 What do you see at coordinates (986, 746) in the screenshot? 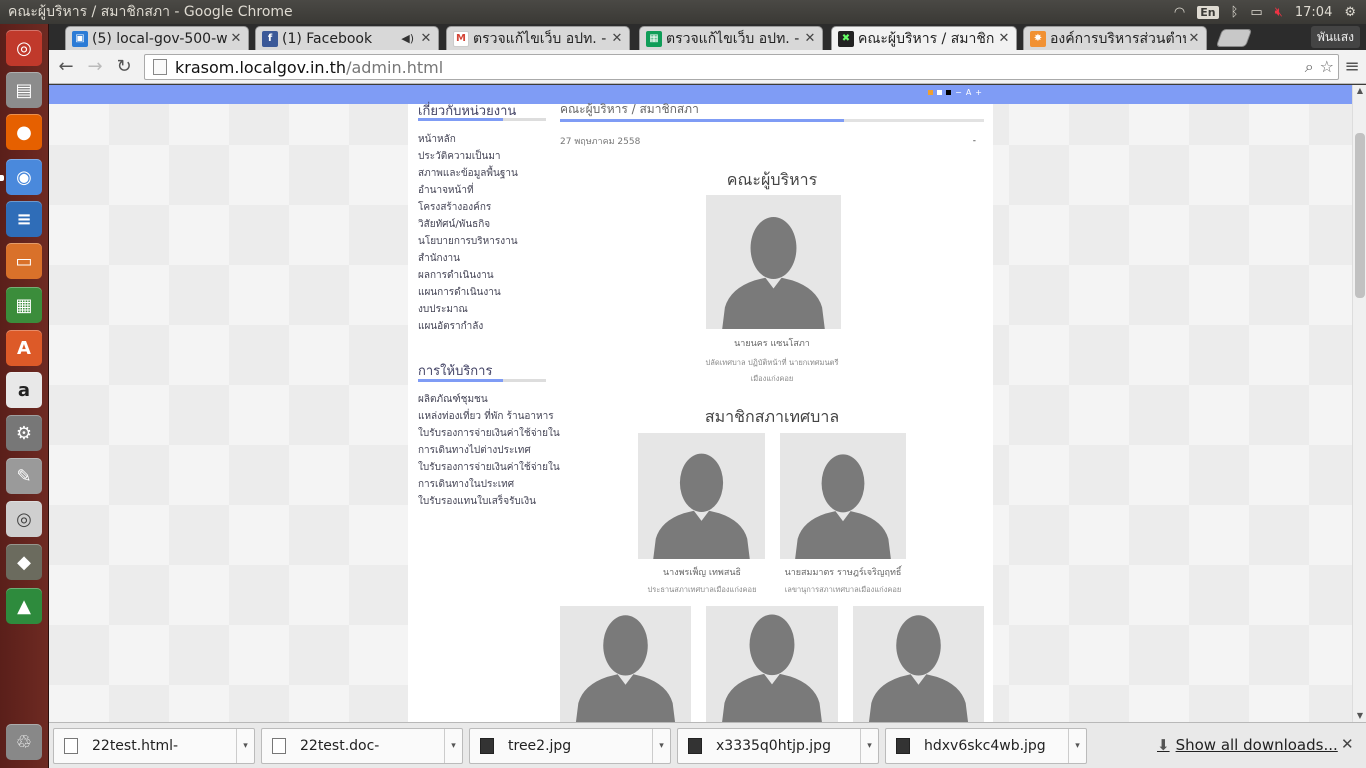
I see `download-item: hdxv6skc4wb.jpg ▾` at bounding box center [986, 746].